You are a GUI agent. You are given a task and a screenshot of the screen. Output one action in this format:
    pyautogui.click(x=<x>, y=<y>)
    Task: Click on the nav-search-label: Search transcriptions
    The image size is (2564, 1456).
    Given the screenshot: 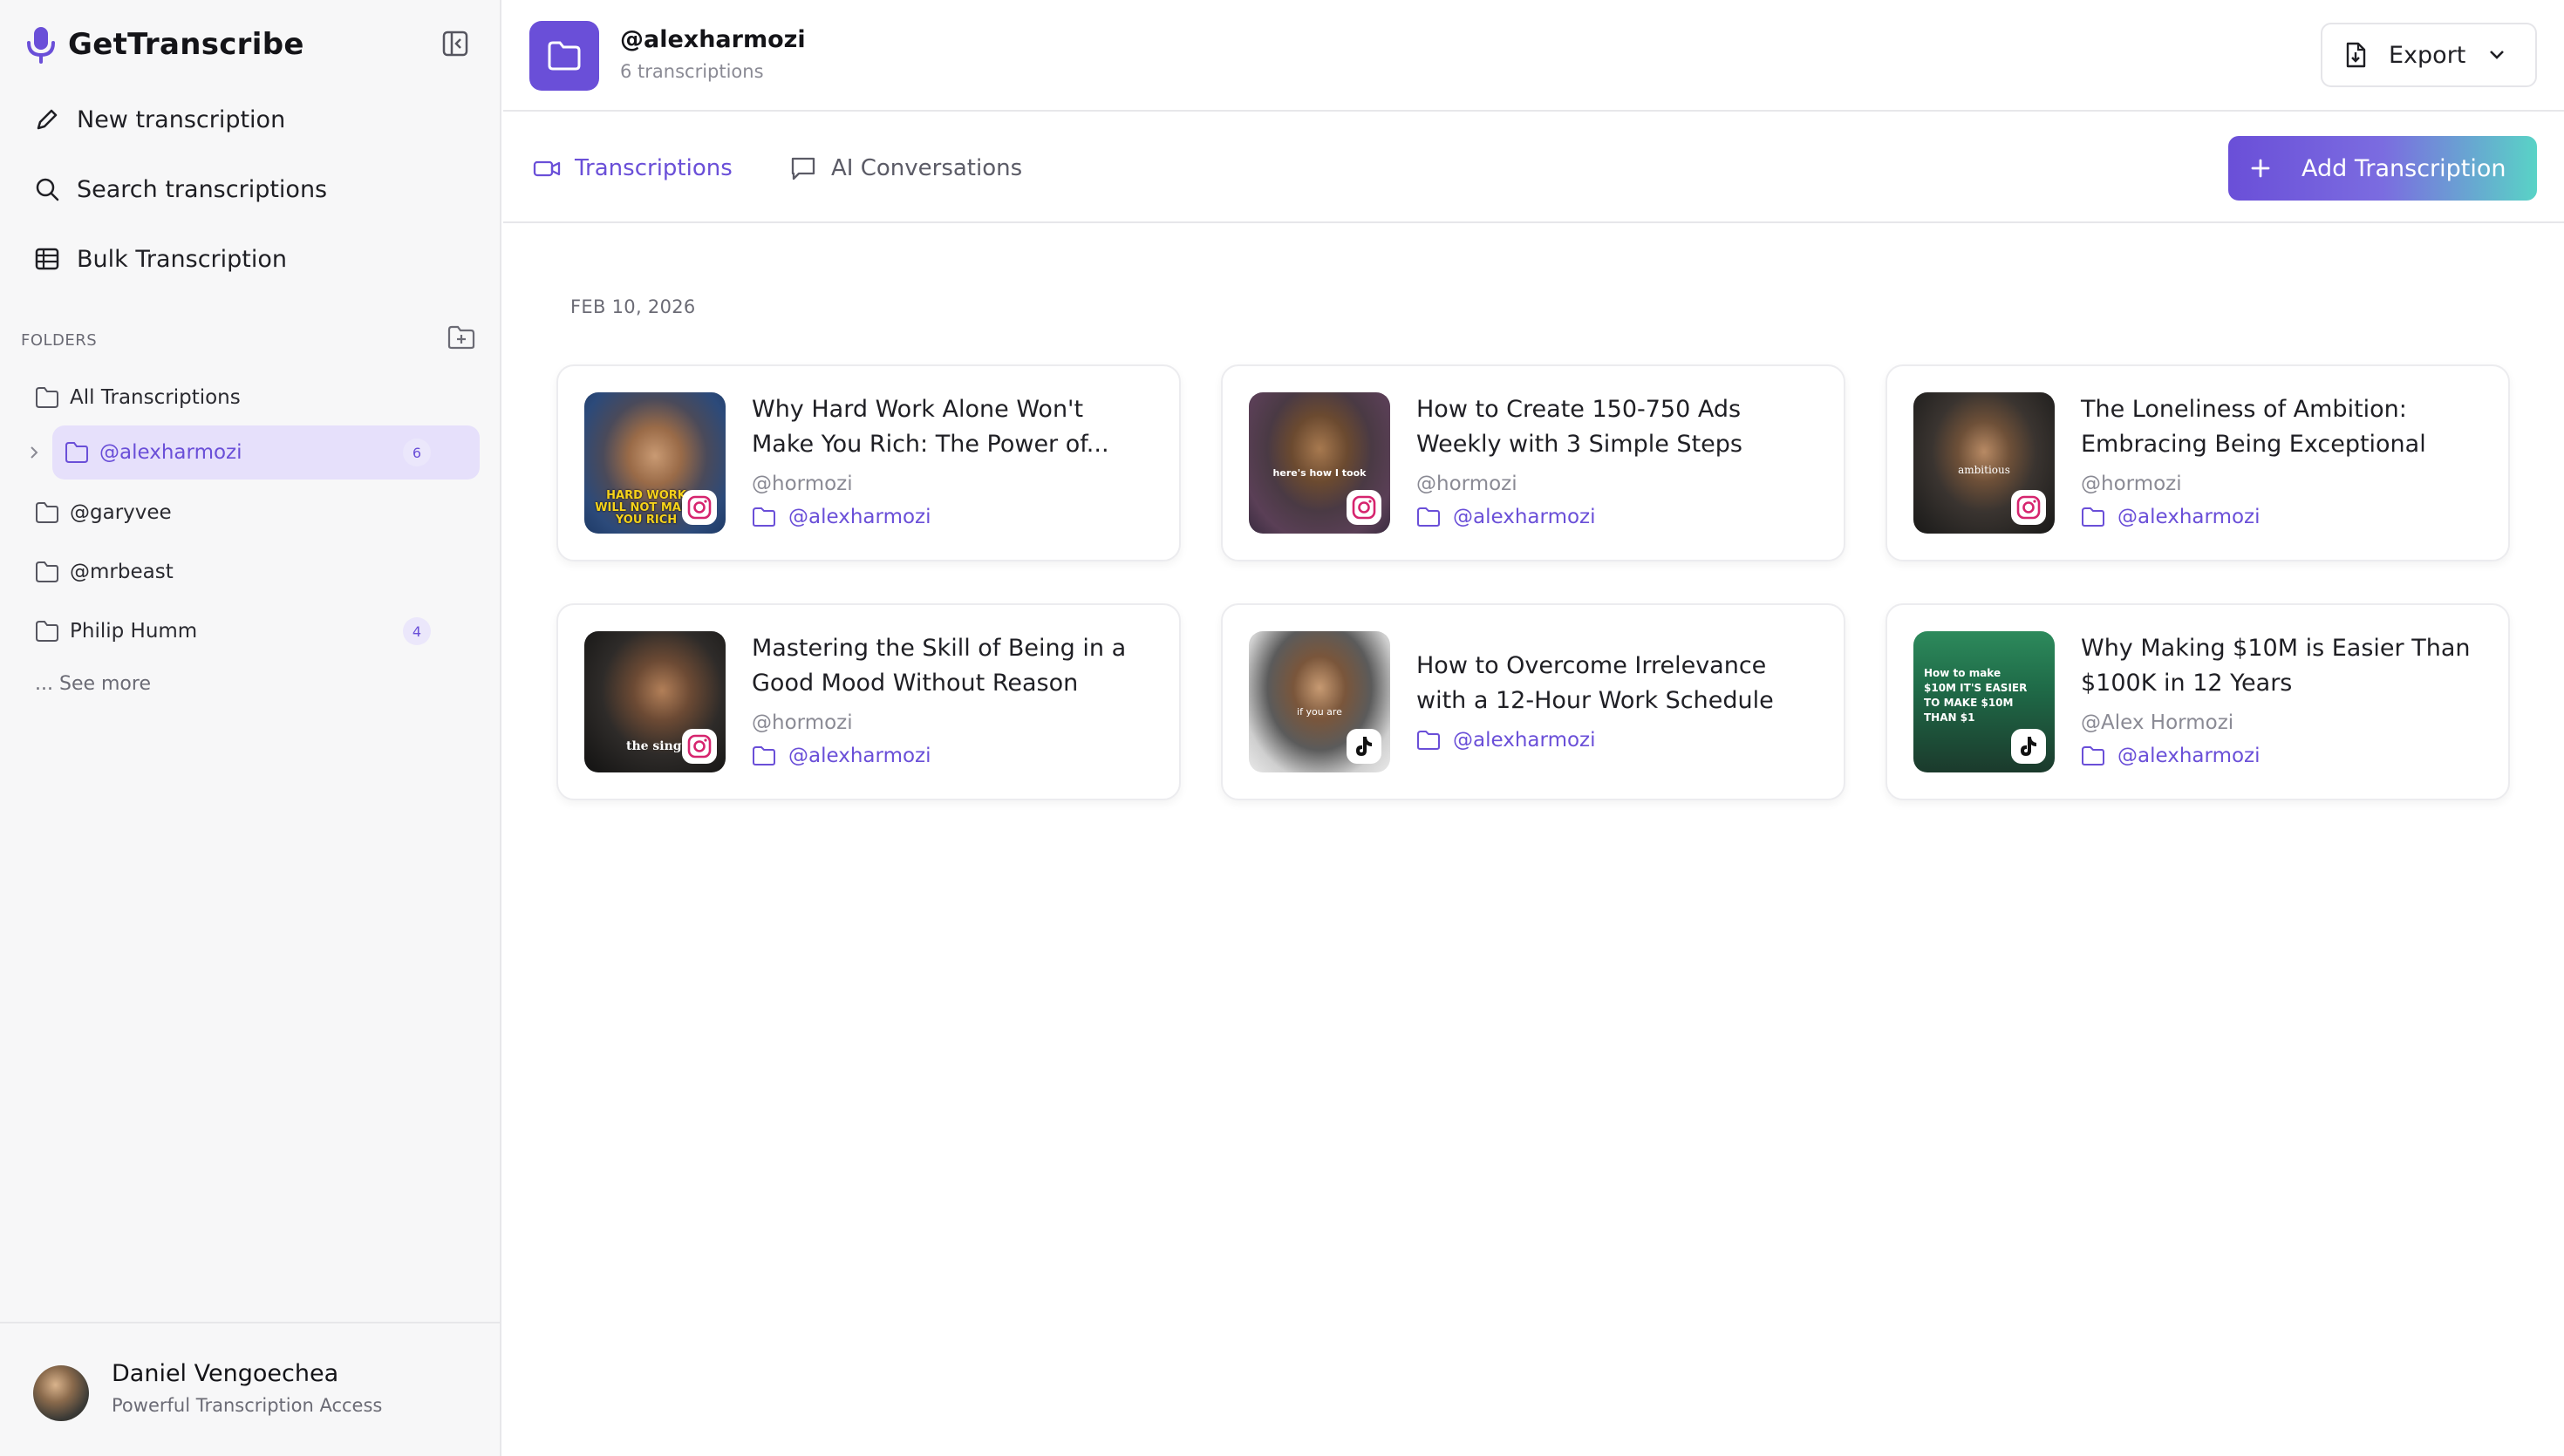 What is the action you would take?
    pyautogui.click(x=202, y=189)
    